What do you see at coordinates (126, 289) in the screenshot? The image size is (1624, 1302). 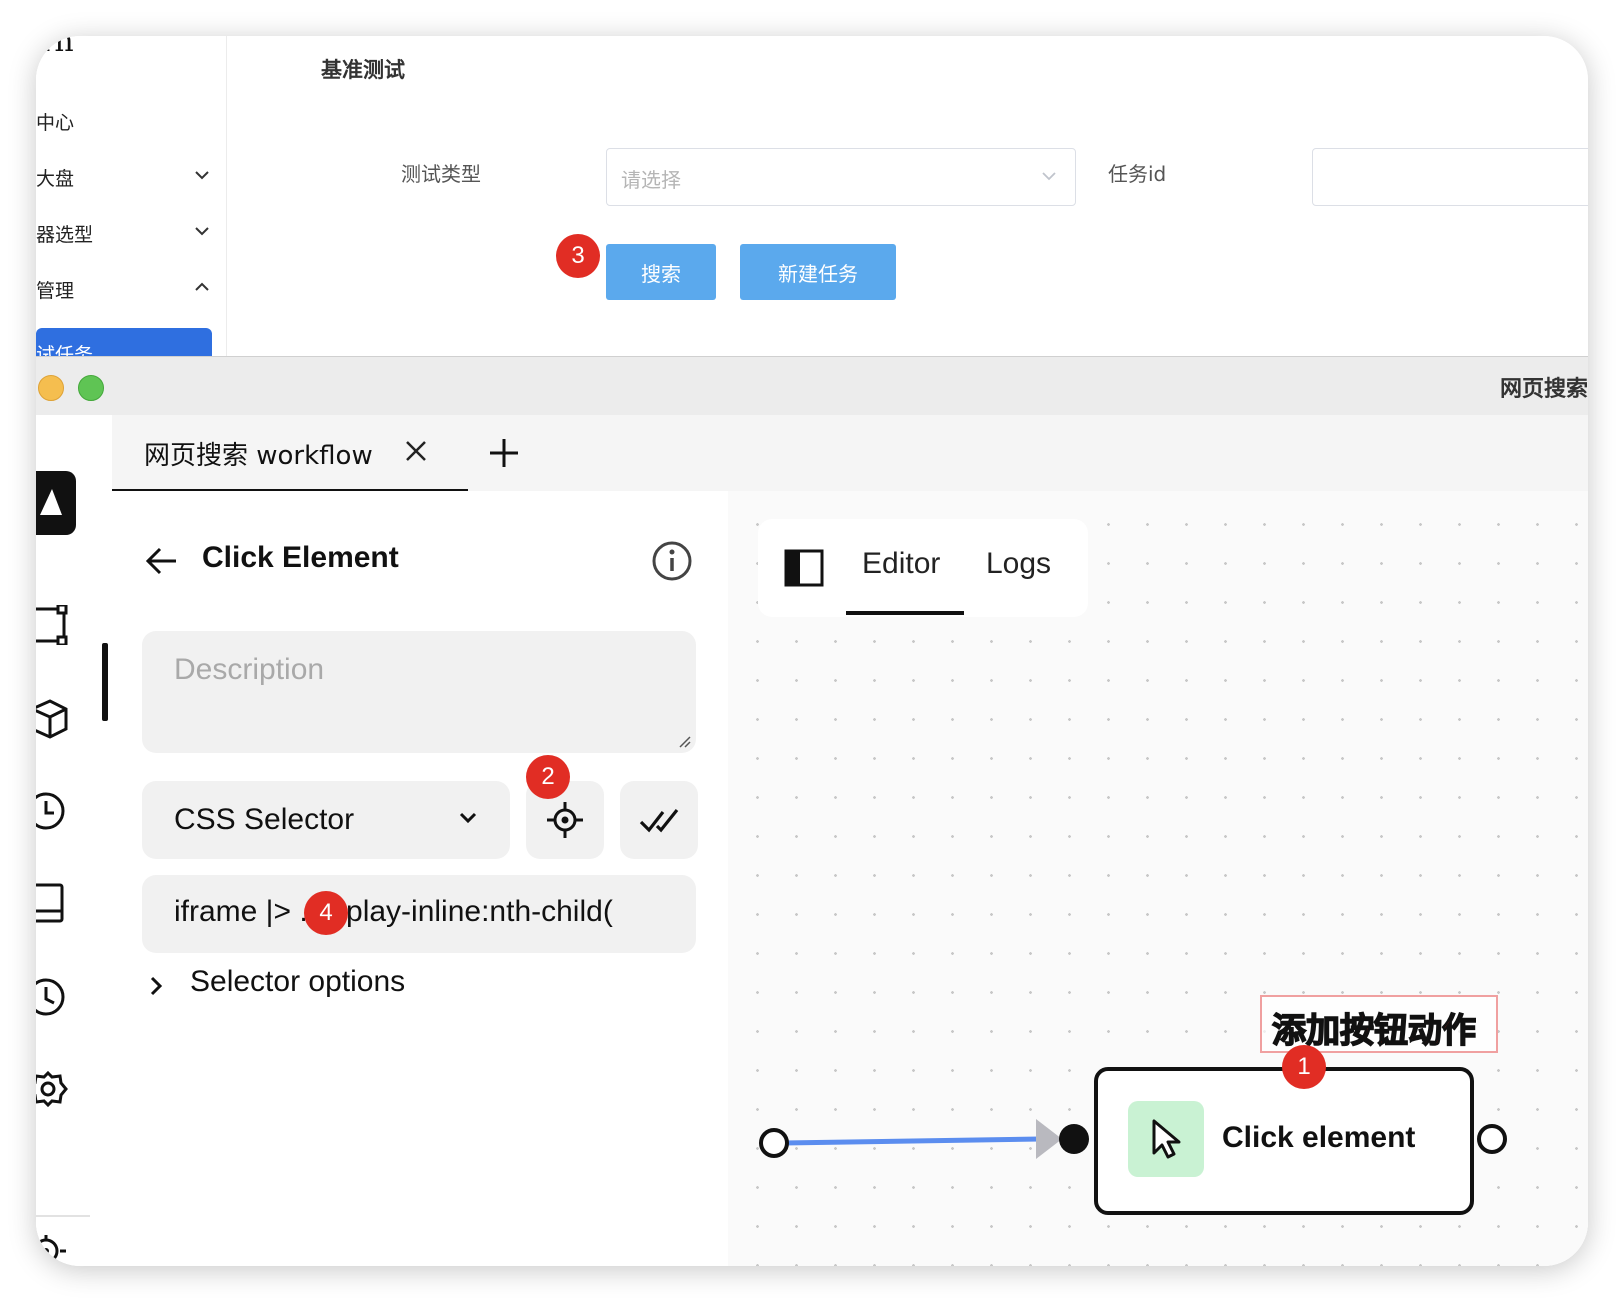 I see `sidebar-item-management: 管理` at bounding box center [126, 289].